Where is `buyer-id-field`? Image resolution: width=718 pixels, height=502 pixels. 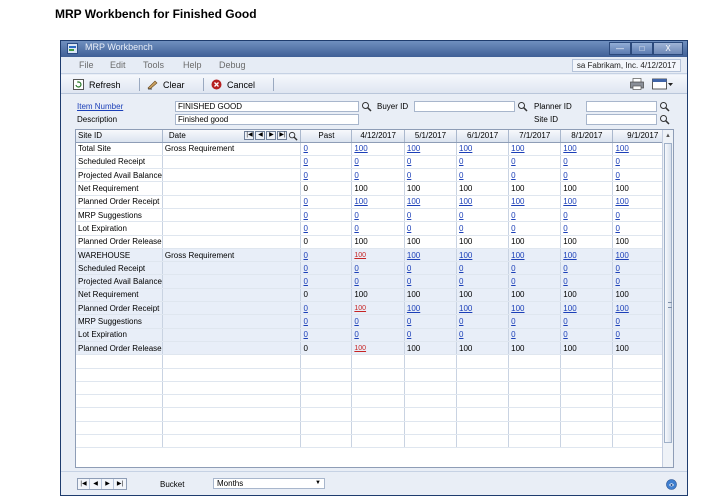 buyer-id-field is located at coordinates (464, 106).